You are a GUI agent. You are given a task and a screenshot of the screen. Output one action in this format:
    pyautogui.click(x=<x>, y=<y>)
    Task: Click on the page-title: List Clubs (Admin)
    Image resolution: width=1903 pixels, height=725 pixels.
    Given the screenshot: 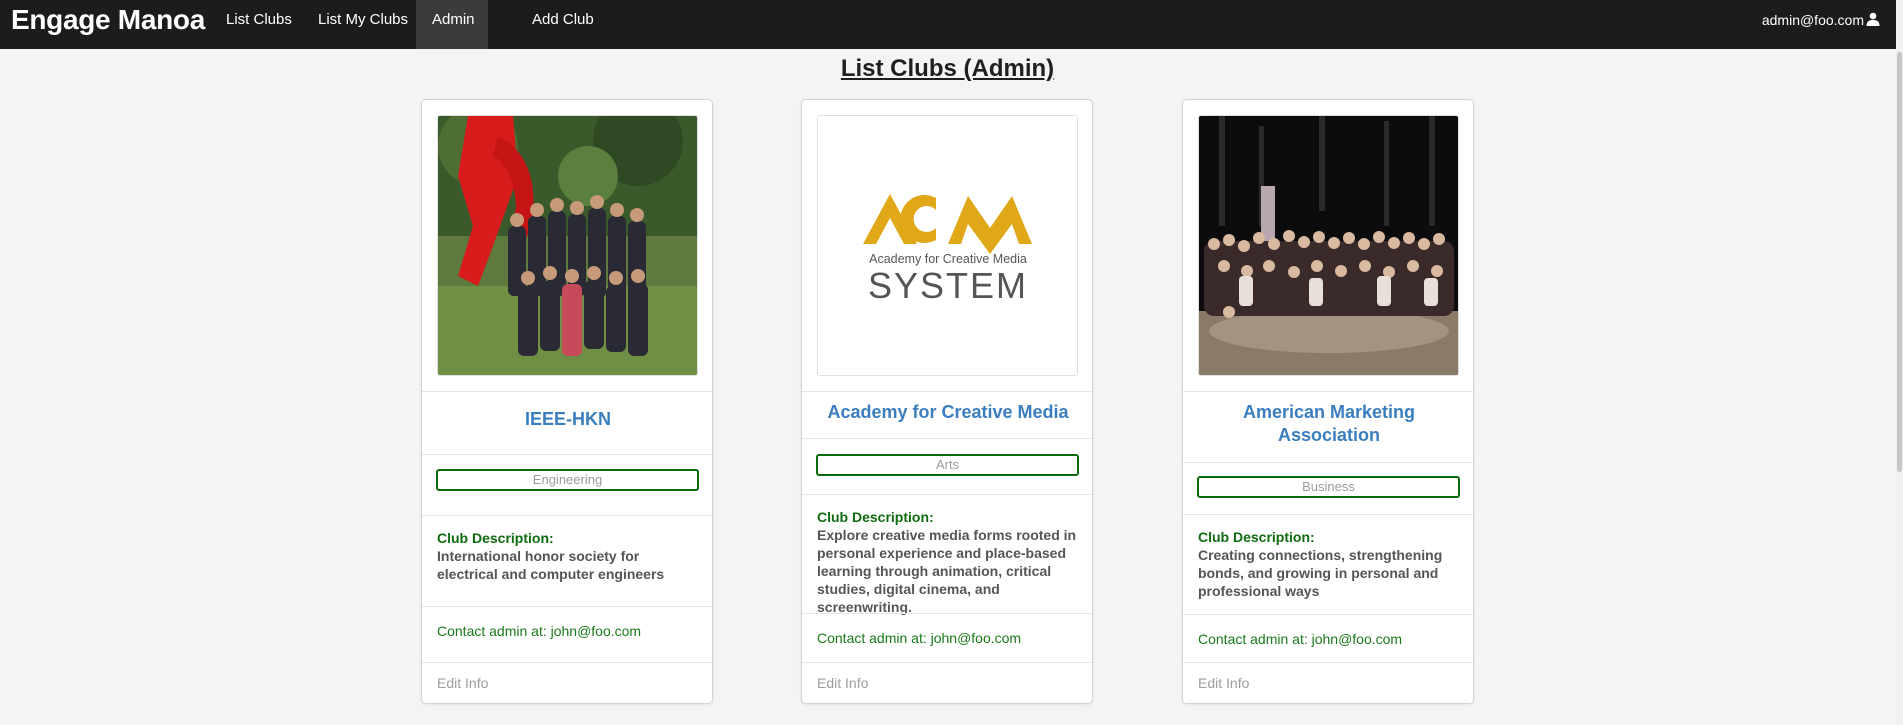 What is the action you would take?
    pyautogui.click(x=947, y=68)
    